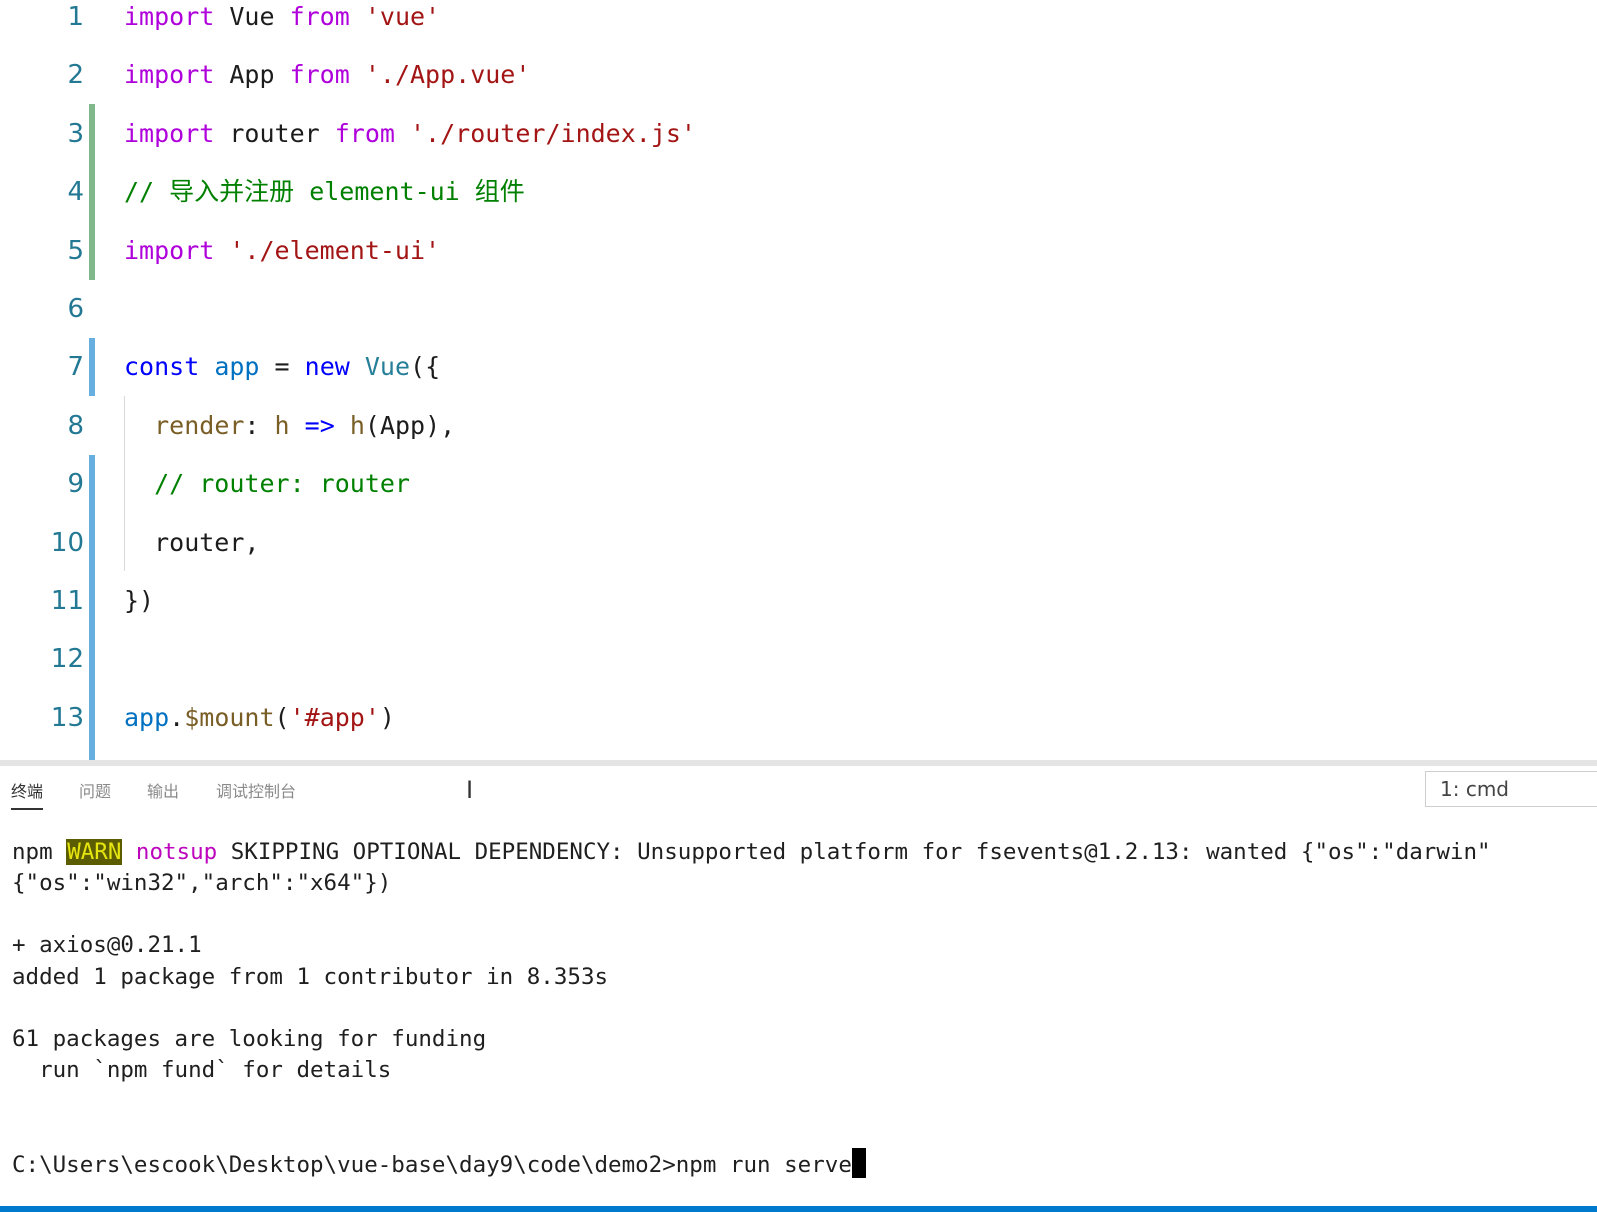 The height and width of the screenshot is (1212, 1597). Describe the element at coordinates (545, 133) in the screenshot. I see `code-token: './router/index.js'` at that location.